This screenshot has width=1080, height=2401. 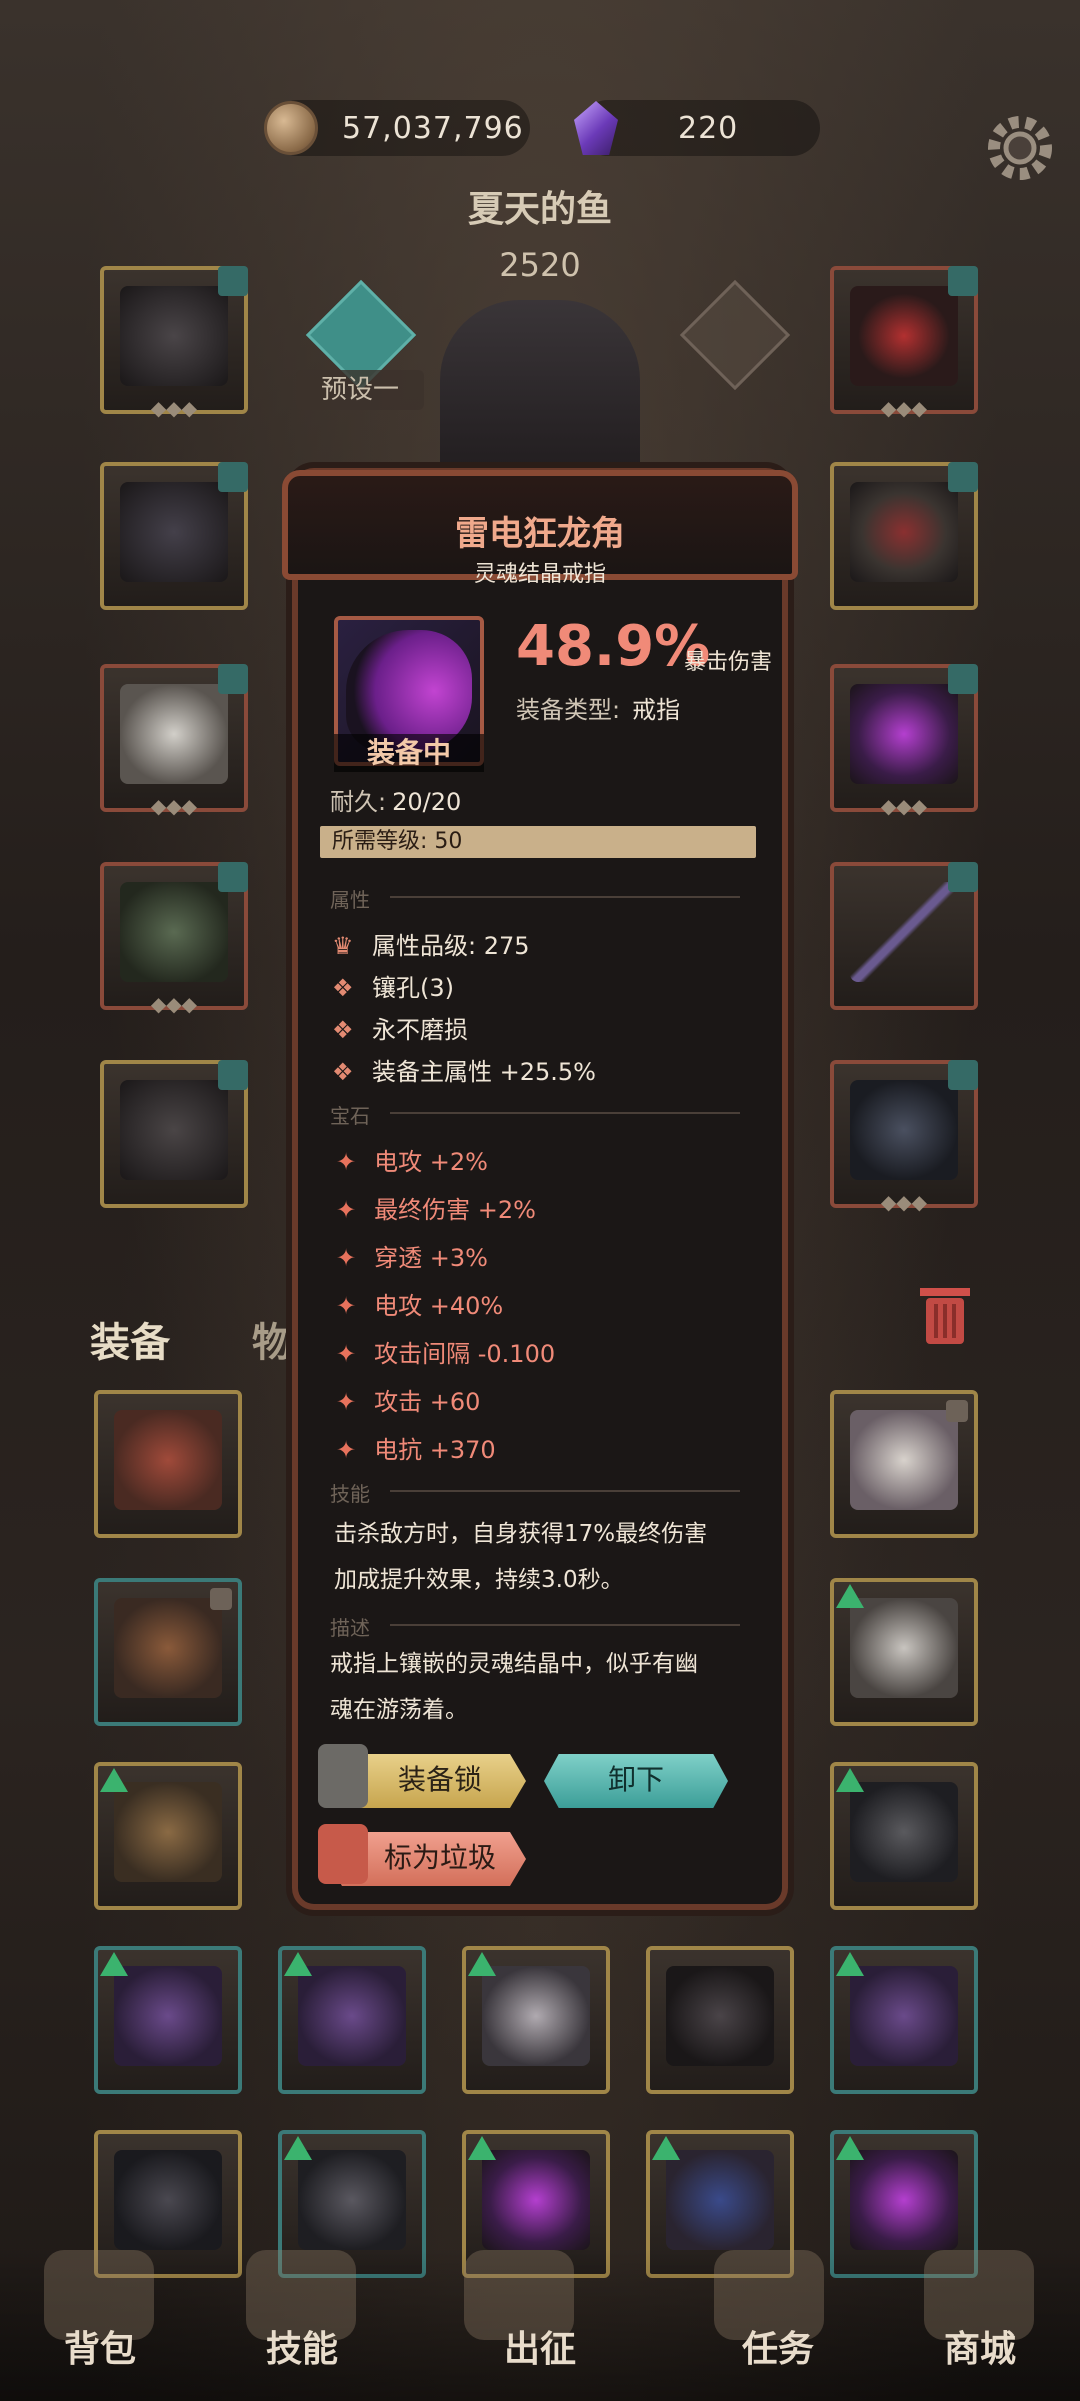 I want to click on attr-row: ❖ 装备主属性 +25.5%, so click(x=464, y=1072).